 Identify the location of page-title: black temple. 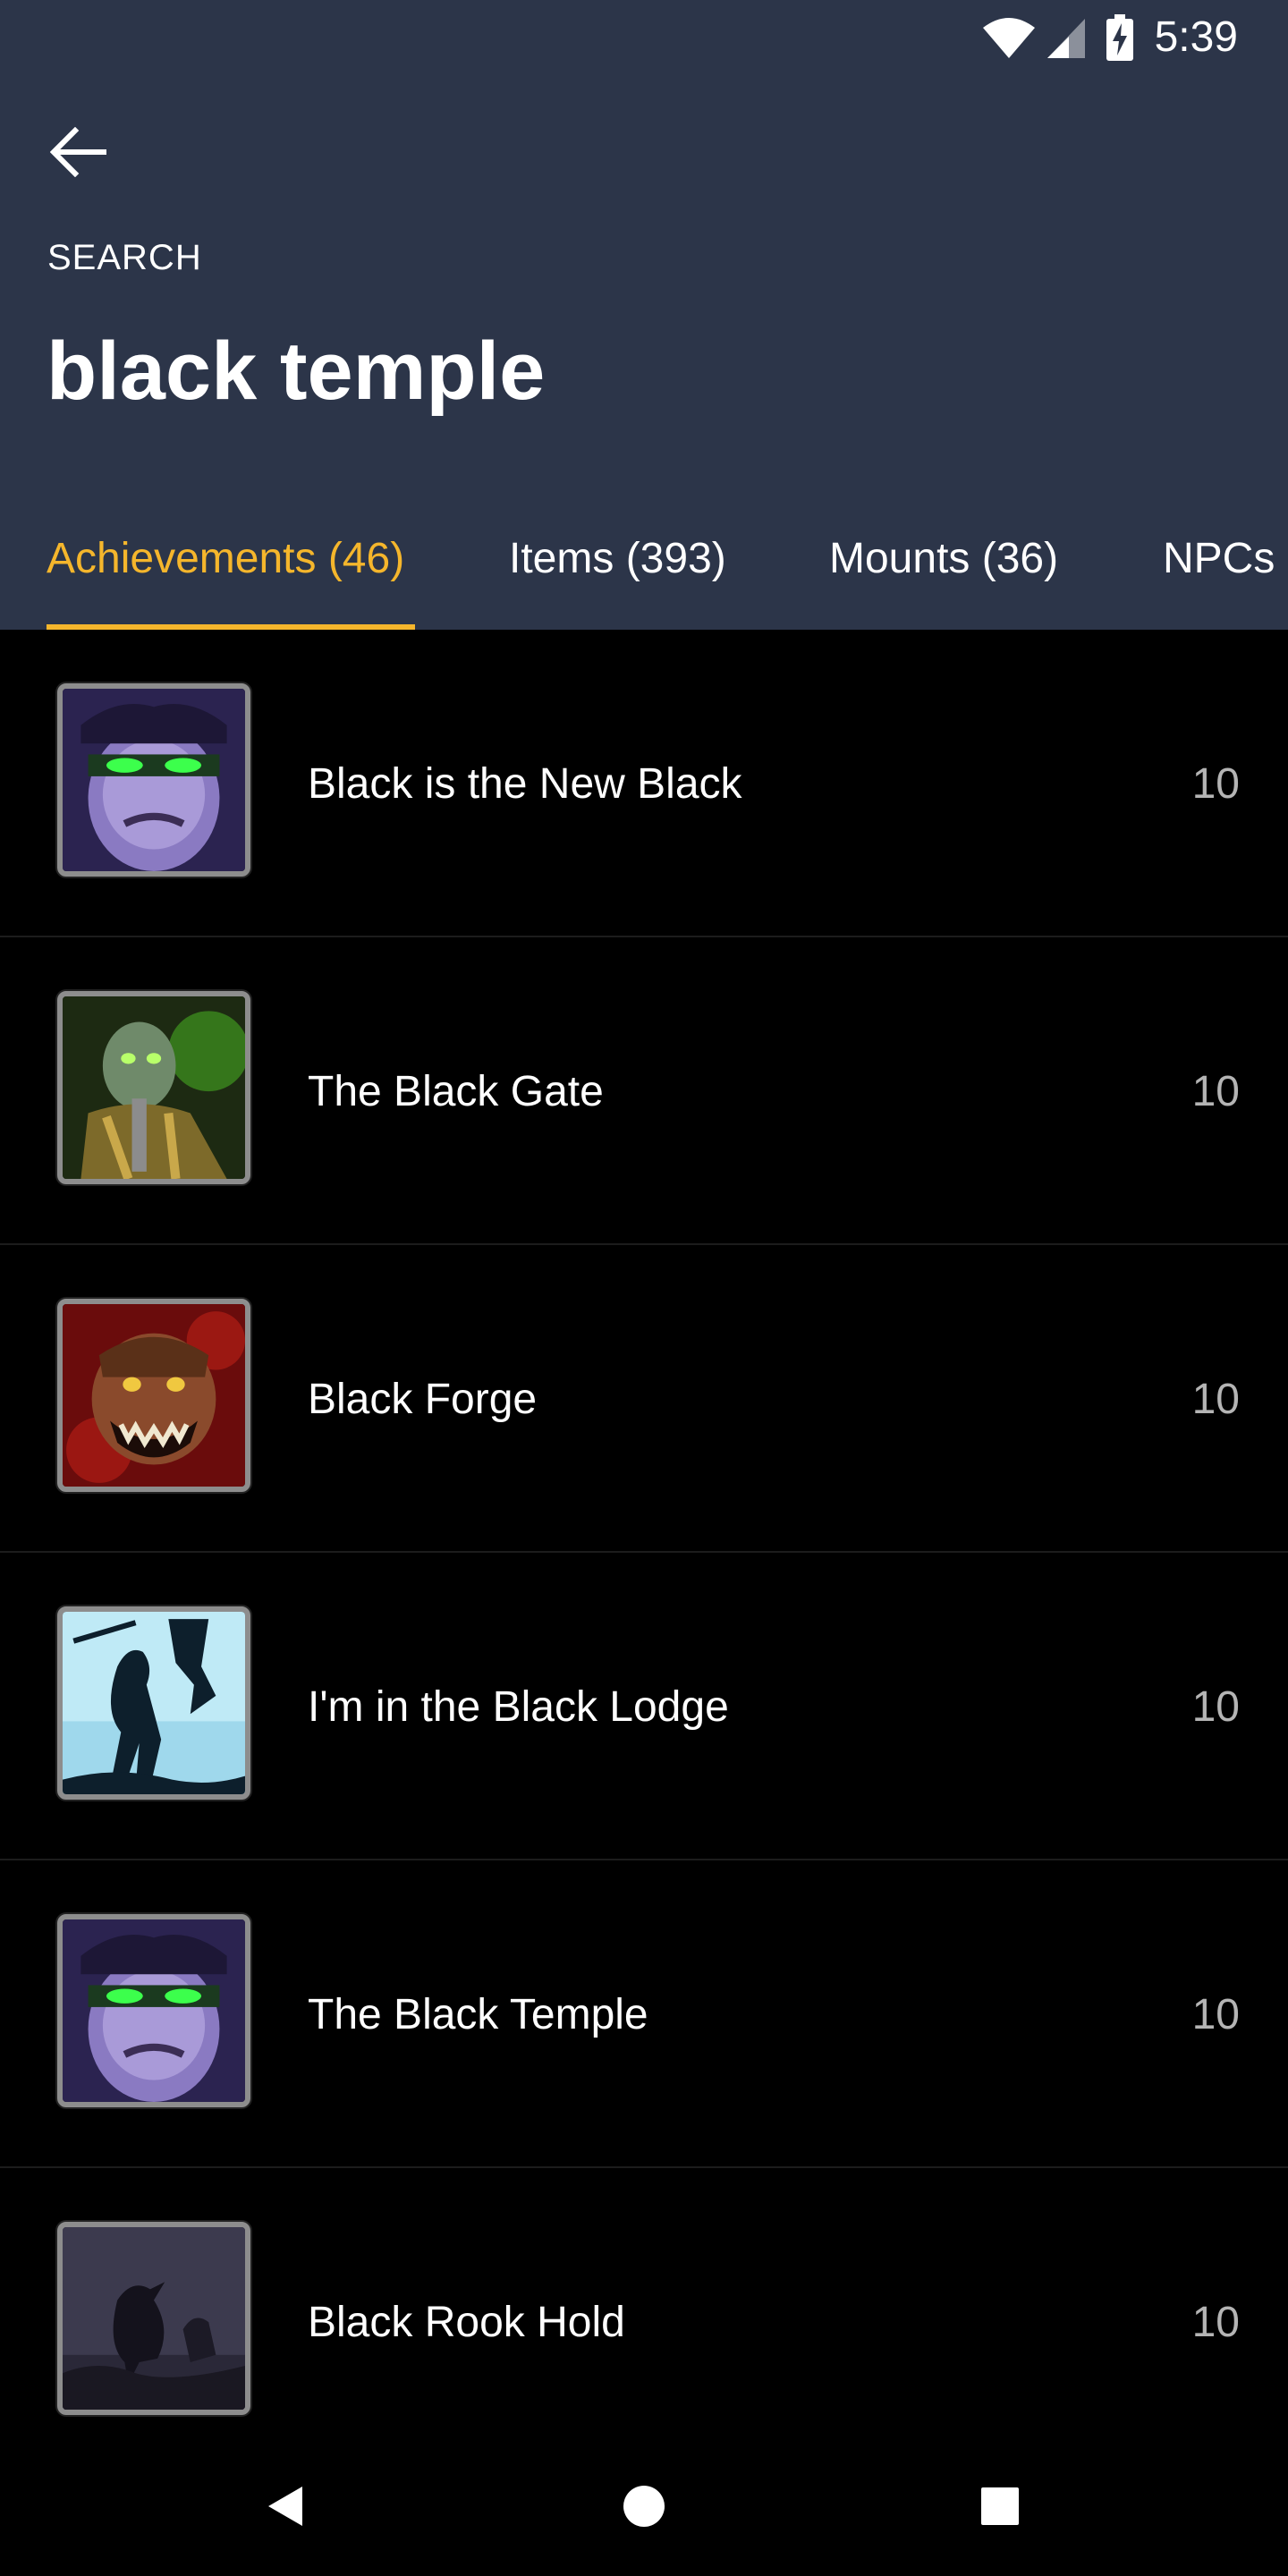
(296, 371).